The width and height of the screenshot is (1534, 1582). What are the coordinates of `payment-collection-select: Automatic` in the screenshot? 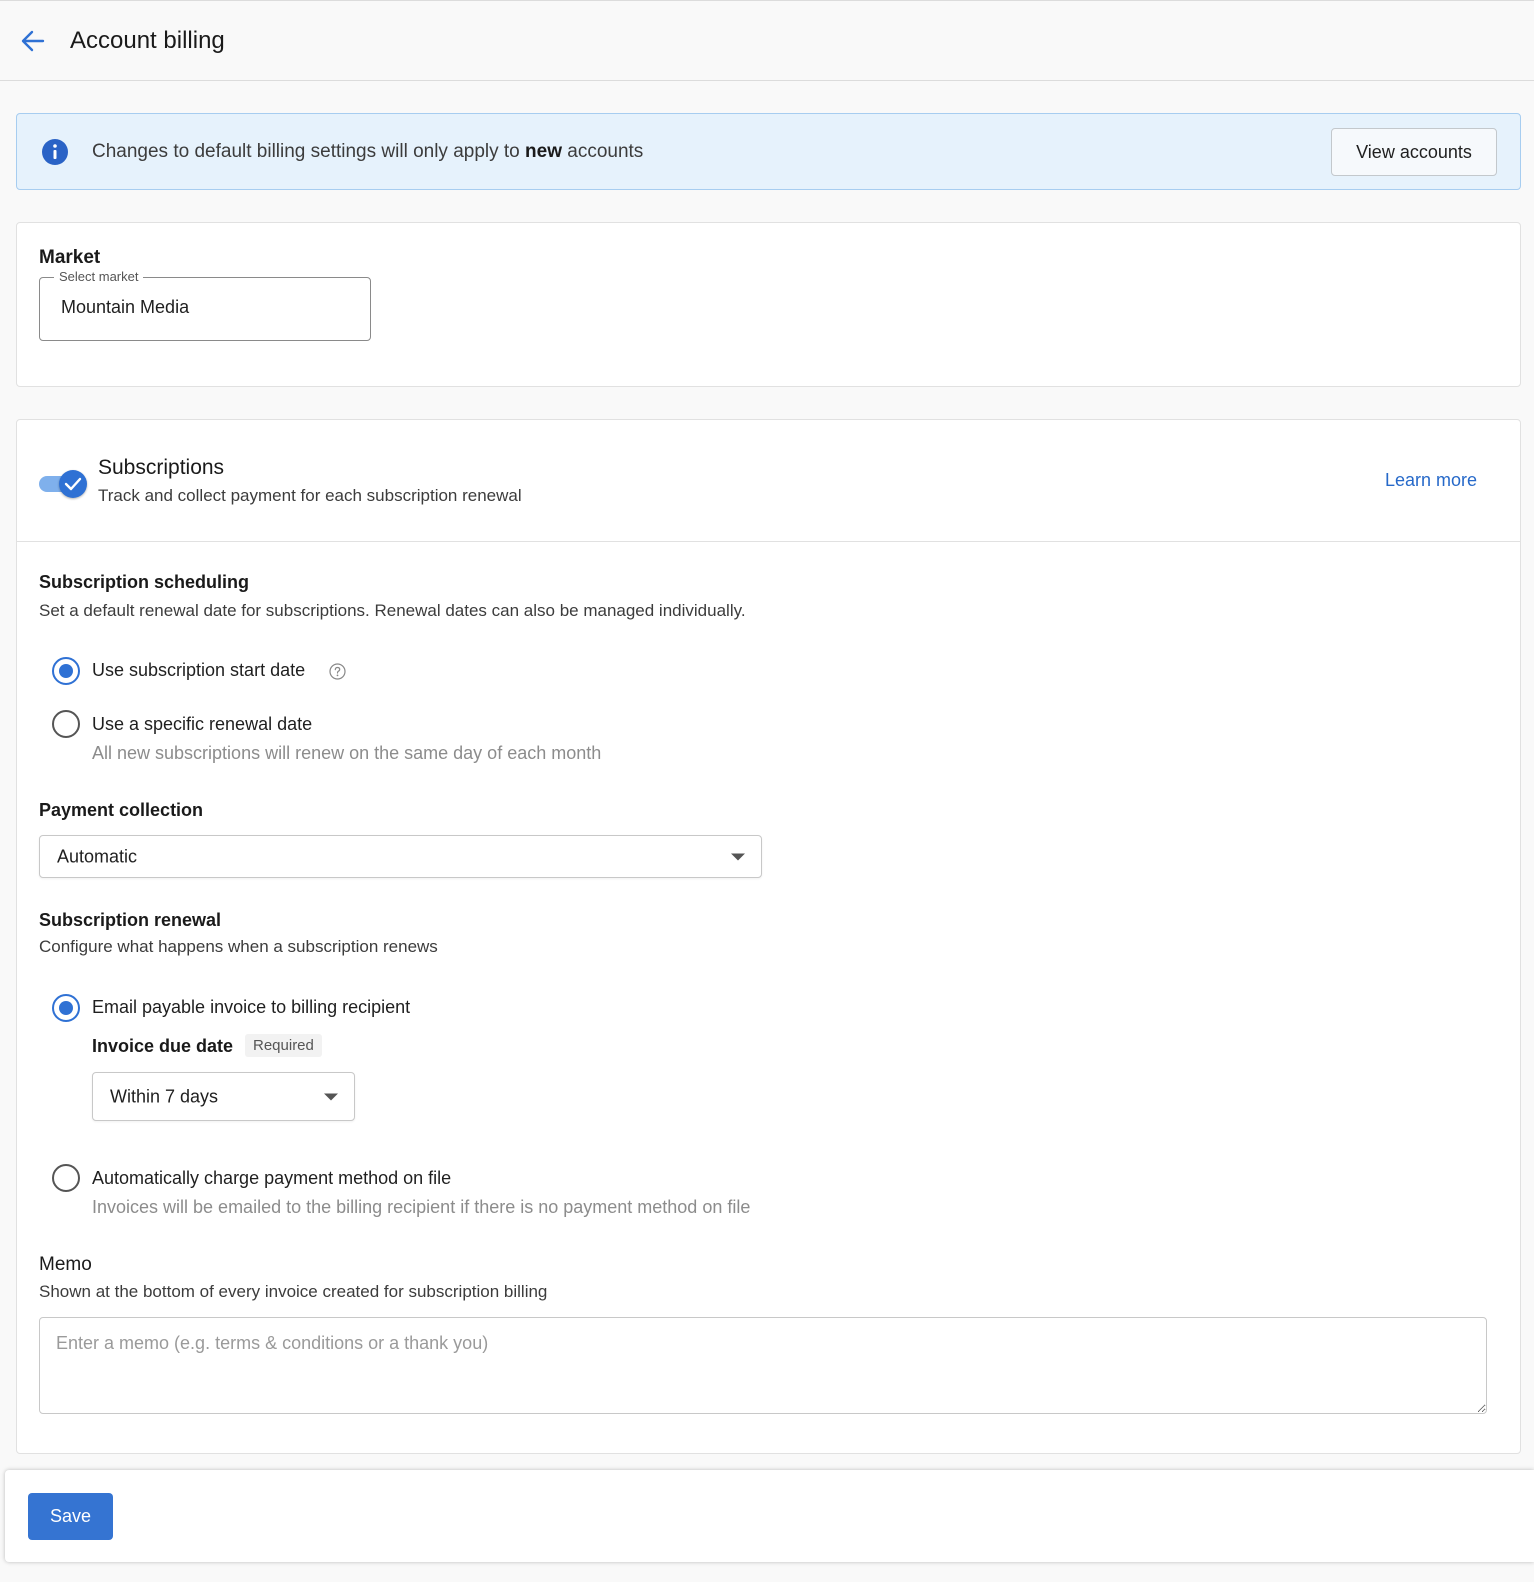 It's located at (400, 856).